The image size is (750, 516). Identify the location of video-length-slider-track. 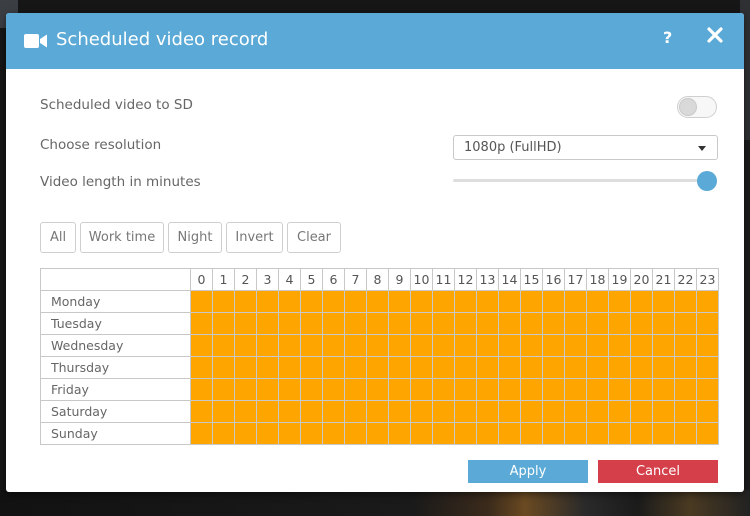
(583, 180).